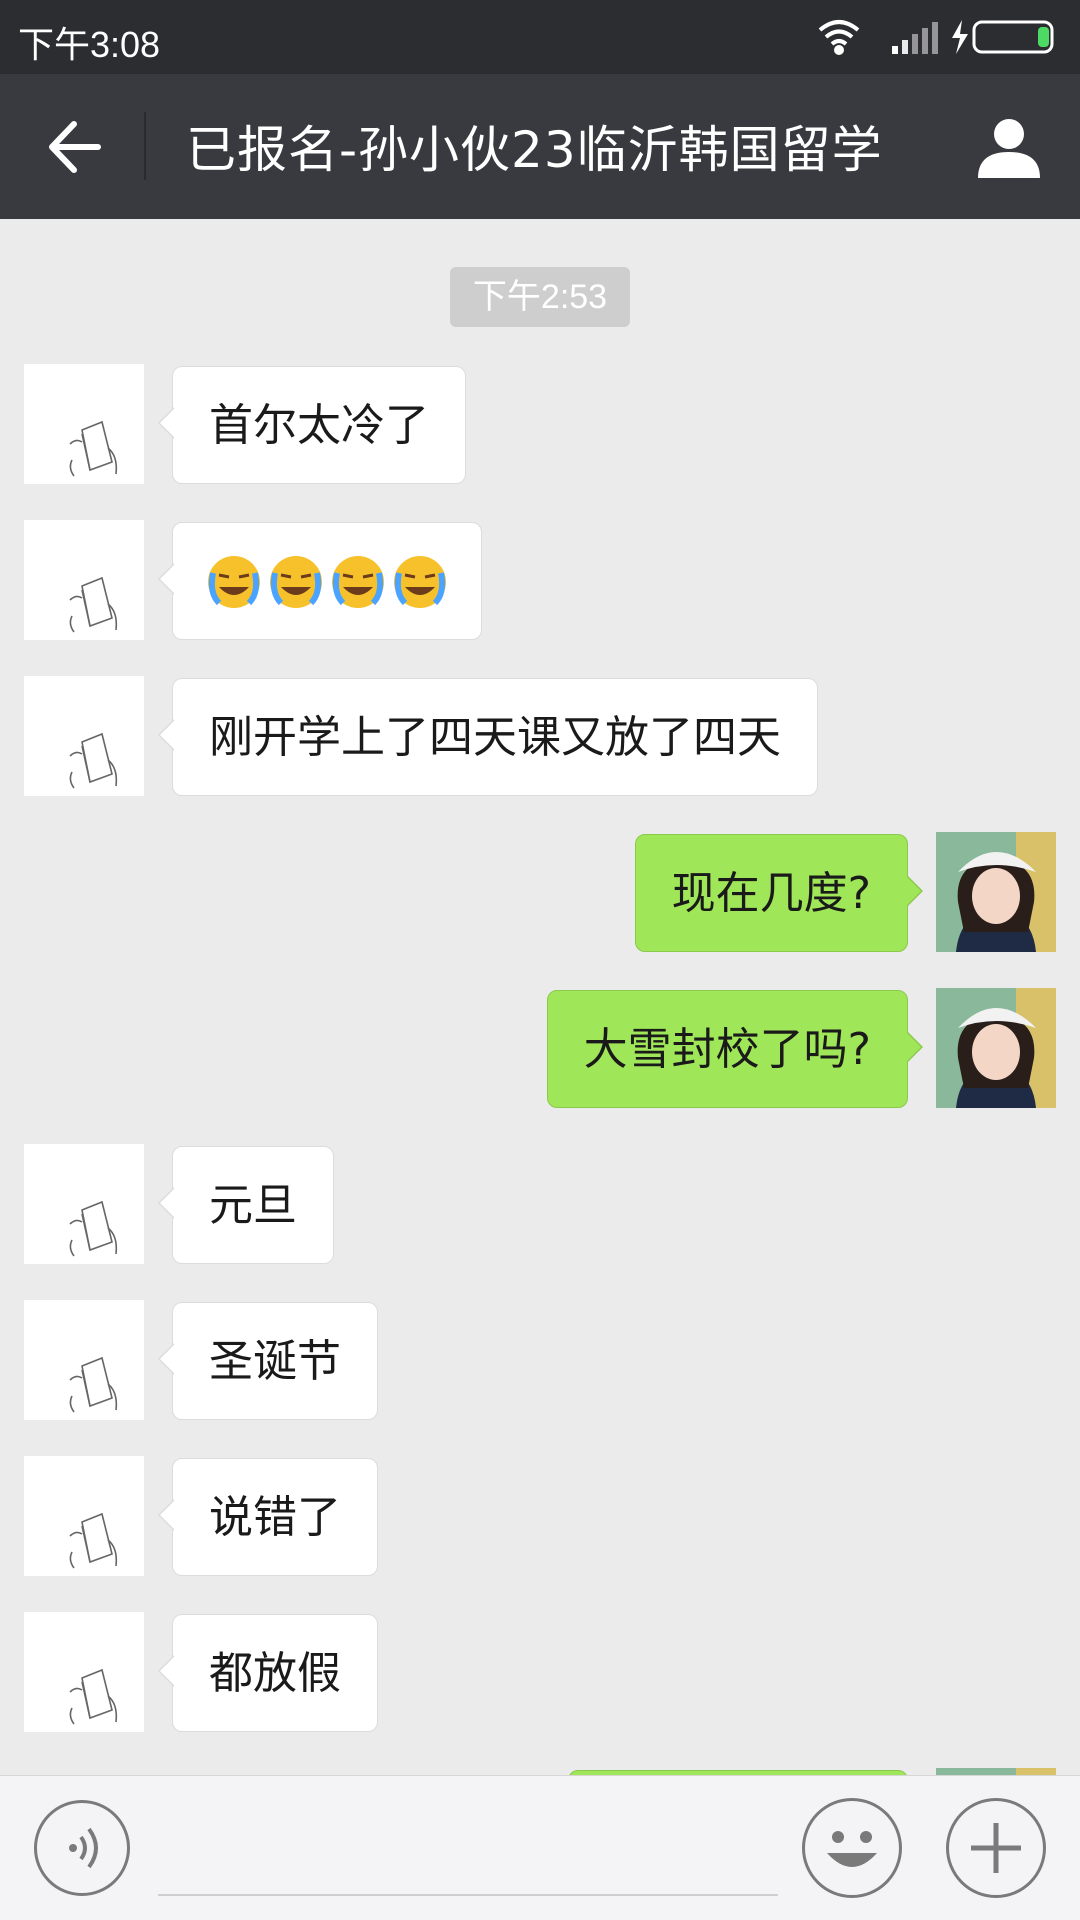 The width and height of the screenshot is (1080, 1920). Describe the element at coordinates (268, 1517) in the screenshot. I see `message-bubble: 说错了` at that location.